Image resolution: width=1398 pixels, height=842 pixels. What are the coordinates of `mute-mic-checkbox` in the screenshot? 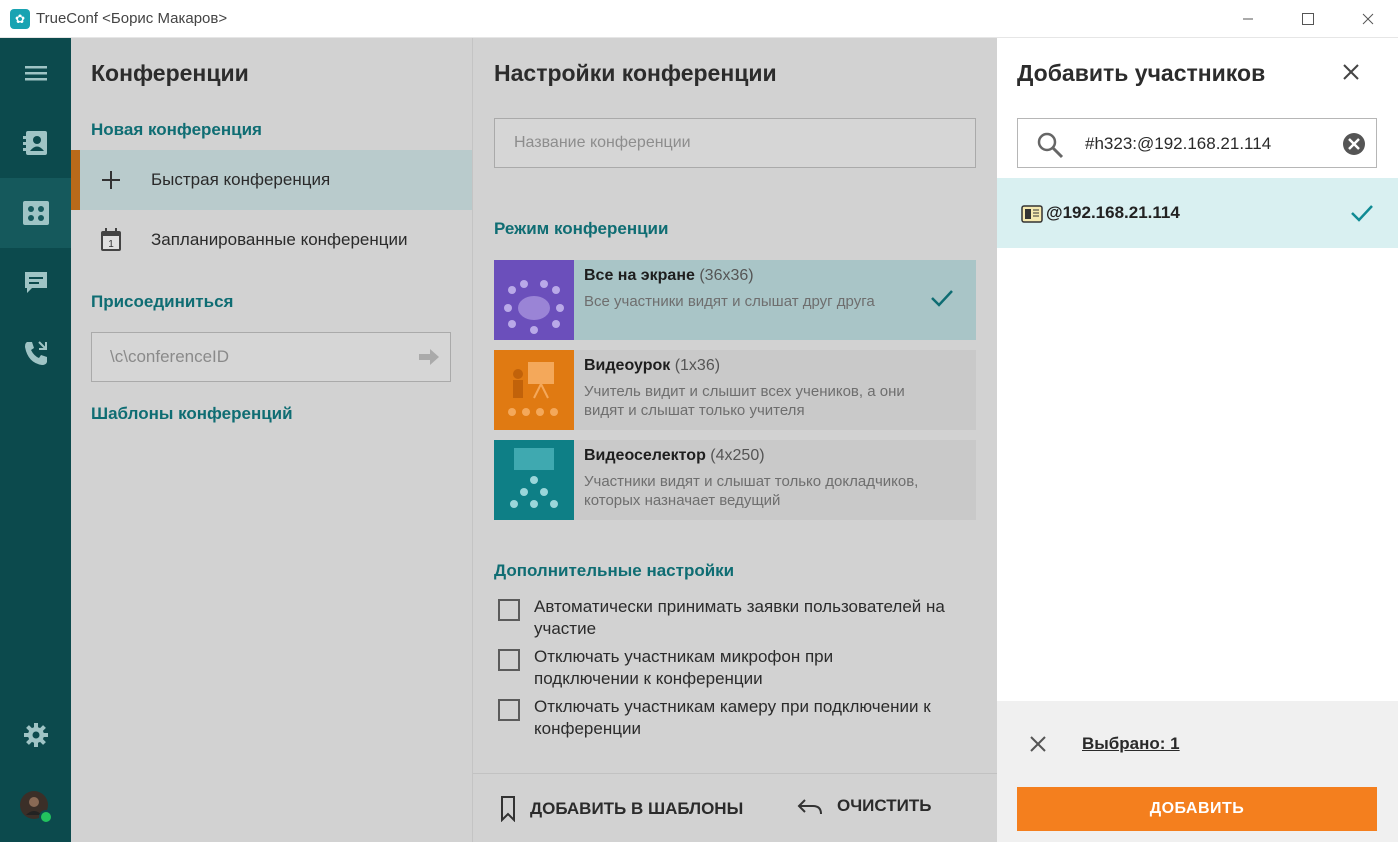 It's located at (509, 660).